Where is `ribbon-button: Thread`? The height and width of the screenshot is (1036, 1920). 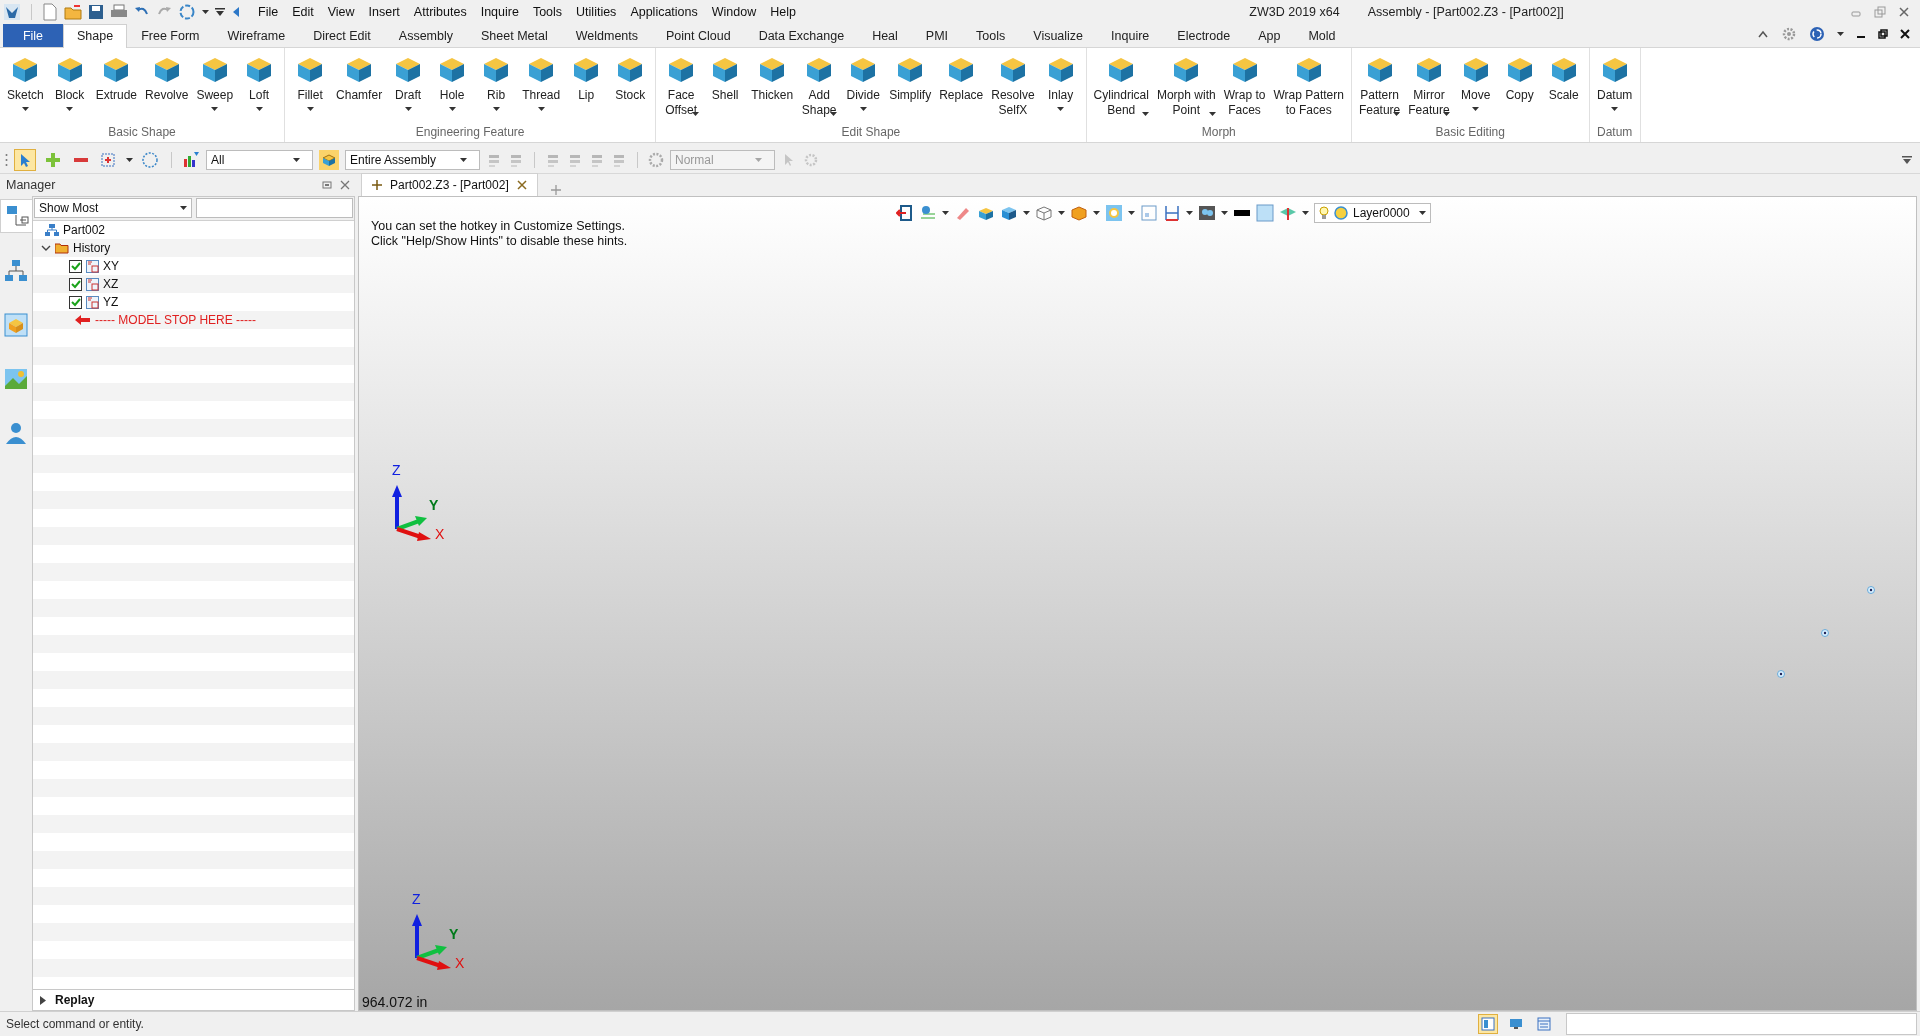 ribbon-button: Thread is located at coordinates (541, 87).